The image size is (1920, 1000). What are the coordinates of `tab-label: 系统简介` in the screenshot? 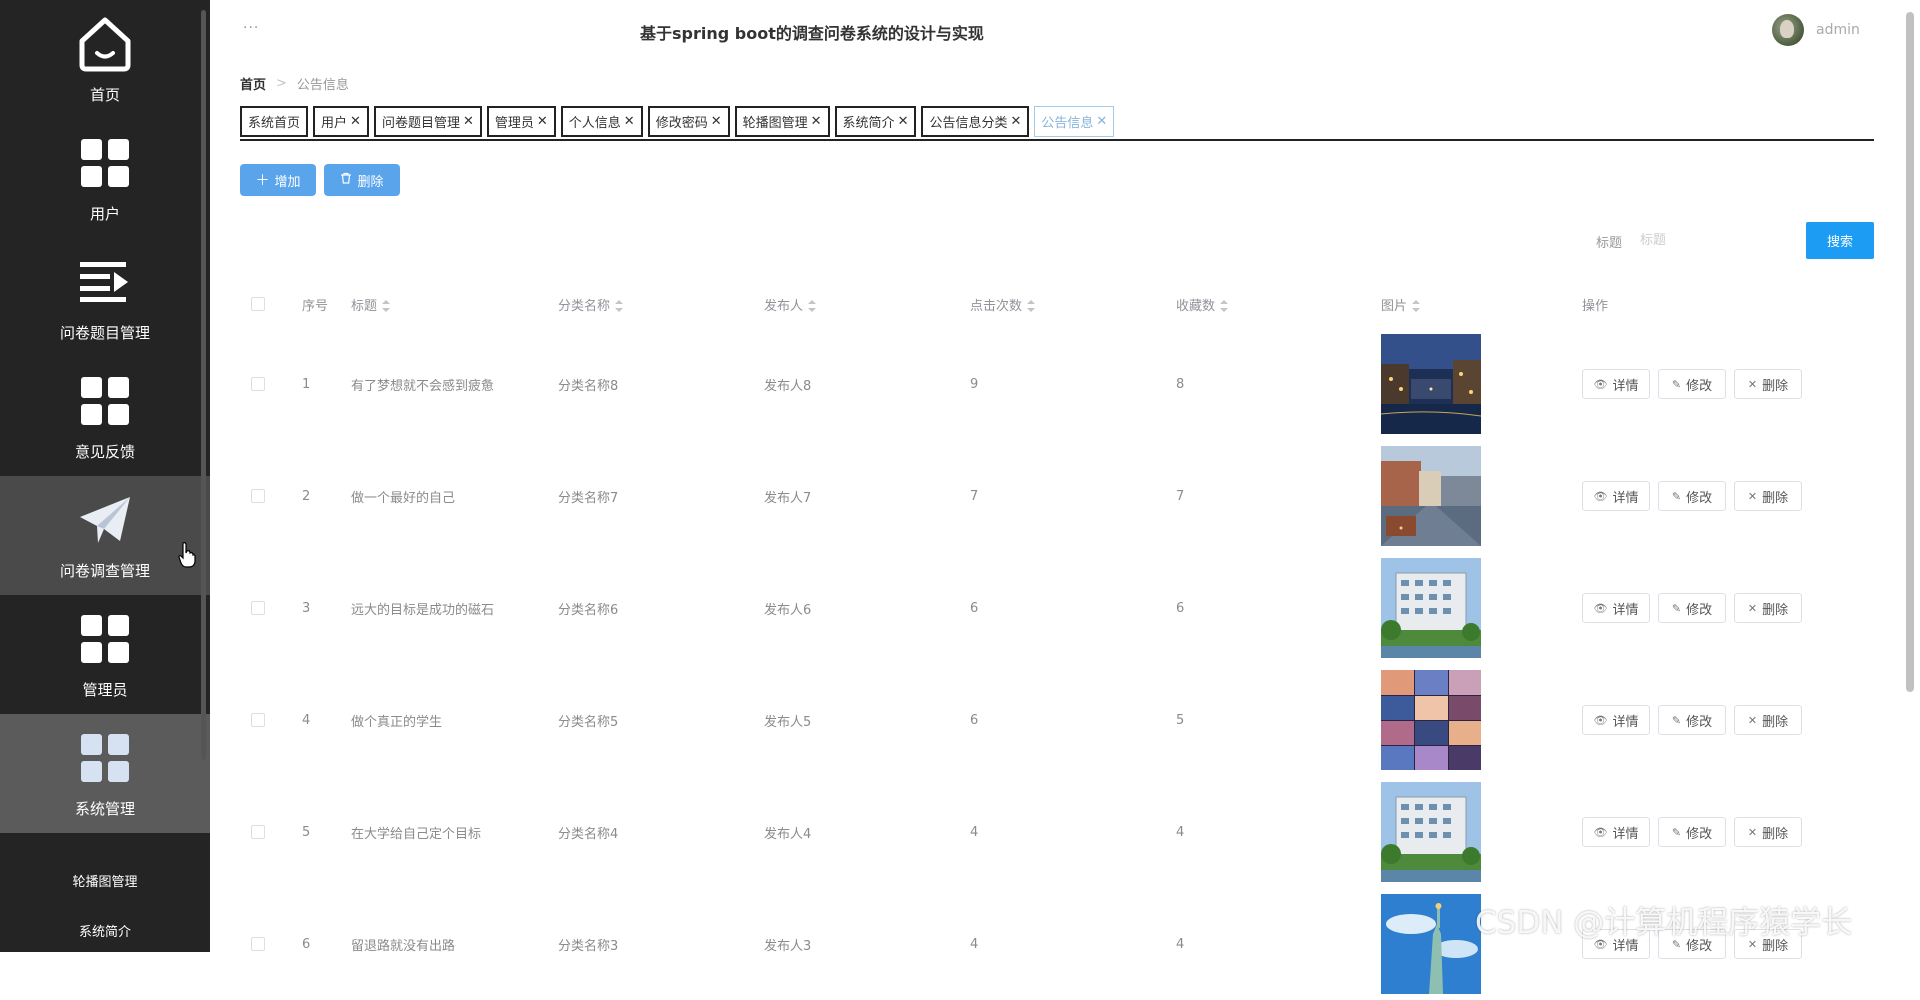 It's located at (868, 123).